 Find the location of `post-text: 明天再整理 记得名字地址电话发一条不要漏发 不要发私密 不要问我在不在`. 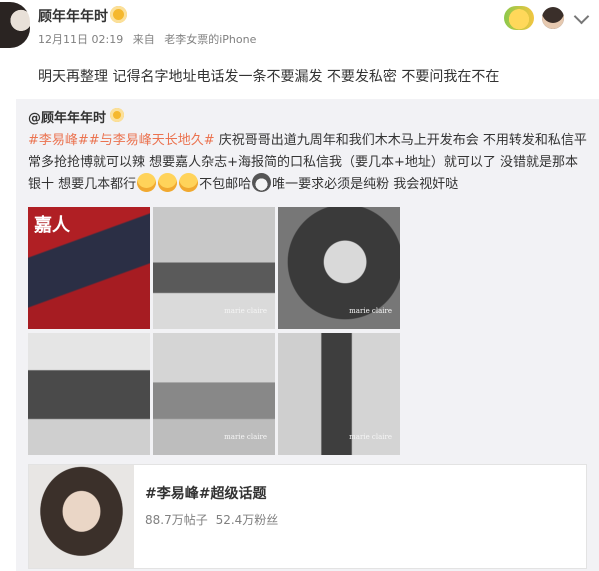

post-text: 明天再整理 记得名字地址电话发一条不要漏发 不要发私密 不要问我在不在 is located at coordinates (269, 77).